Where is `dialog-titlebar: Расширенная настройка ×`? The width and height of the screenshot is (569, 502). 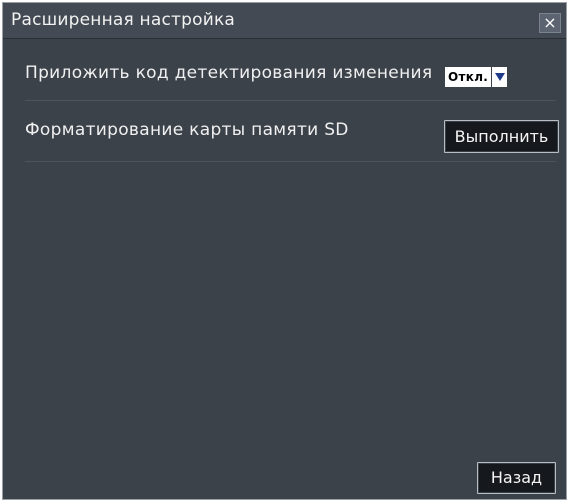 dialog-titlebar: Расширенная настройка × is located at coordinates (284, 21).